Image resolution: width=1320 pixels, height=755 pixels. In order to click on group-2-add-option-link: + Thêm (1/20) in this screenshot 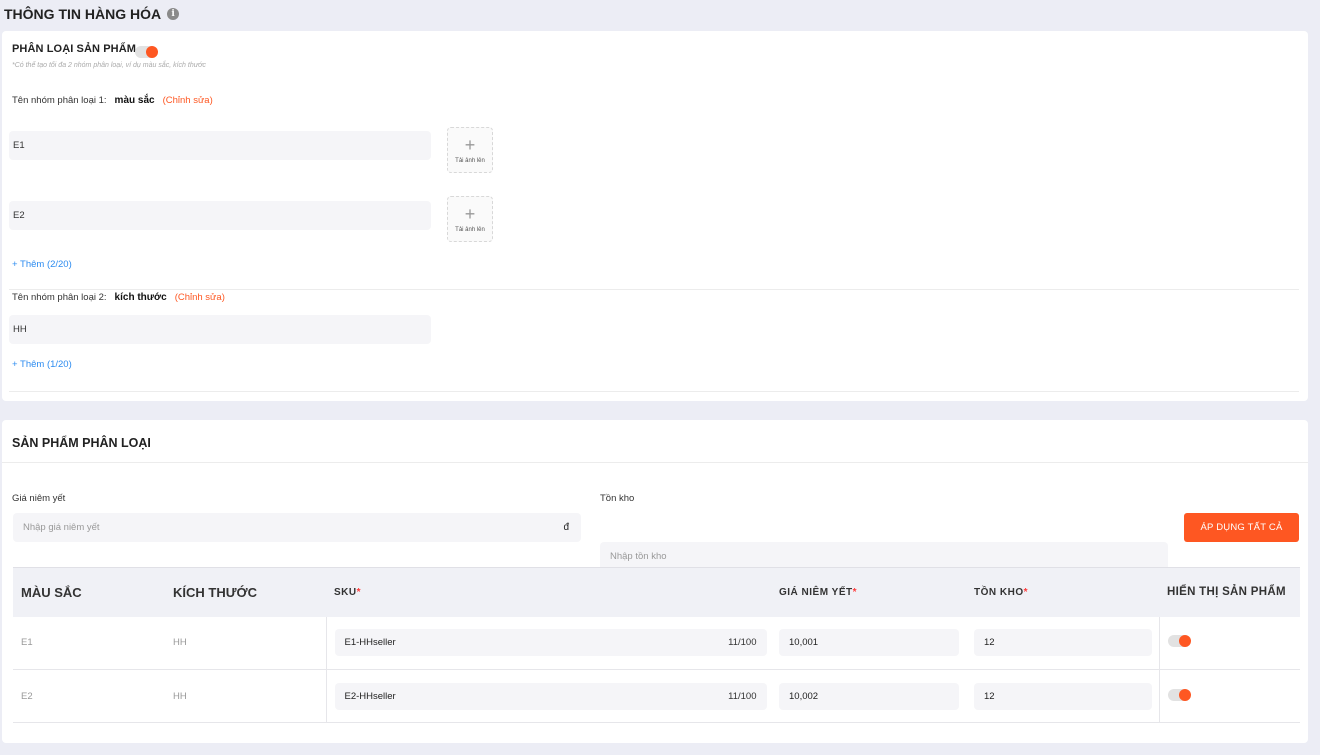, I will do `click(42, 364)`.